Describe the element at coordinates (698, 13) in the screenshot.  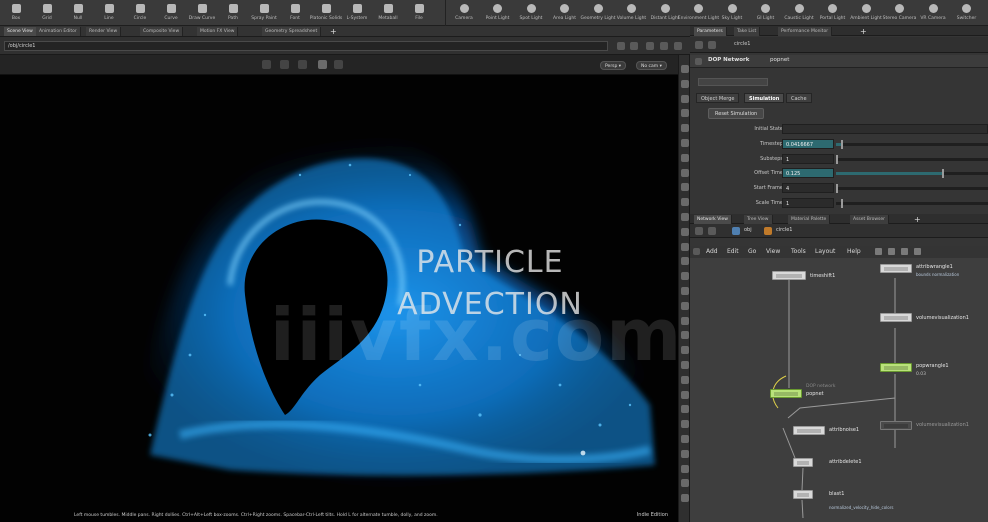
I see `shelf-tool-environment-light: Environment Light` at that location.